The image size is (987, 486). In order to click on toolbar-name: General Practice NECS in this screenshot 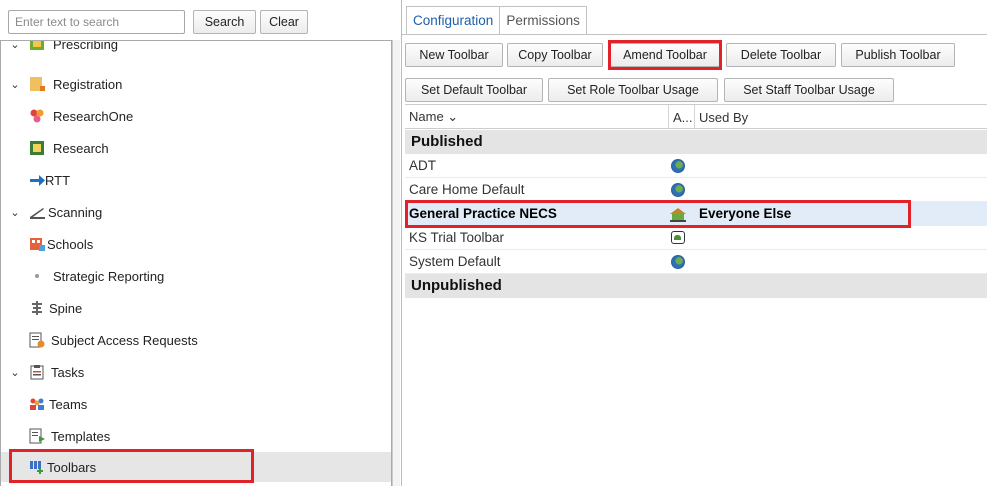, I will do `click(483, 213)`.